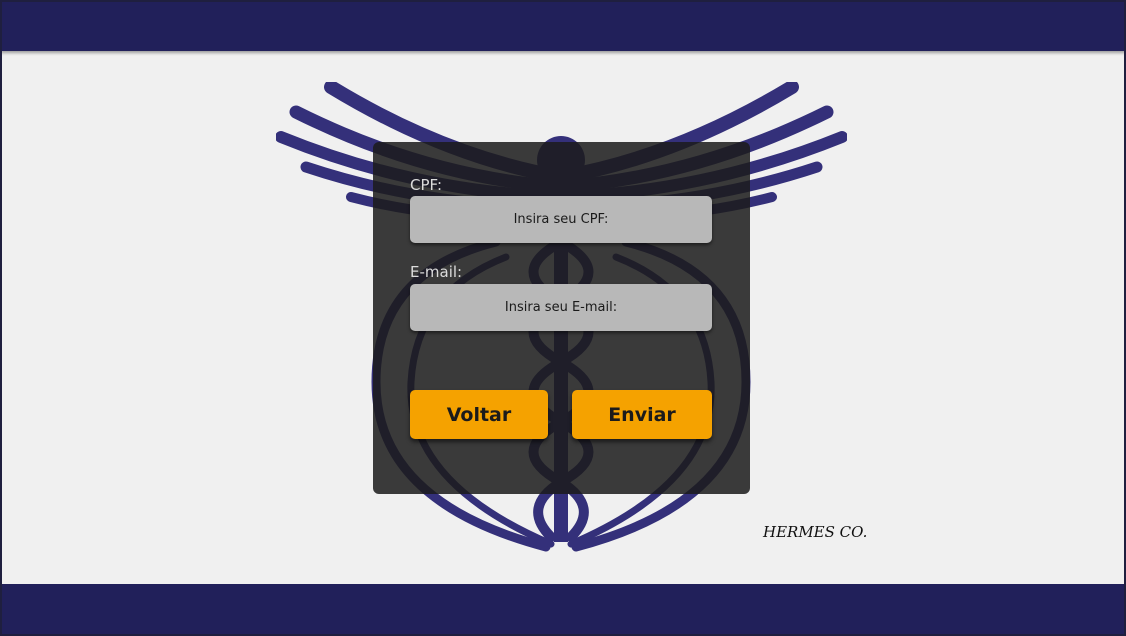 The width and height of the screenshot is (1126, 636). I want to click on cpf-label: CPF:, so click(426, 185).